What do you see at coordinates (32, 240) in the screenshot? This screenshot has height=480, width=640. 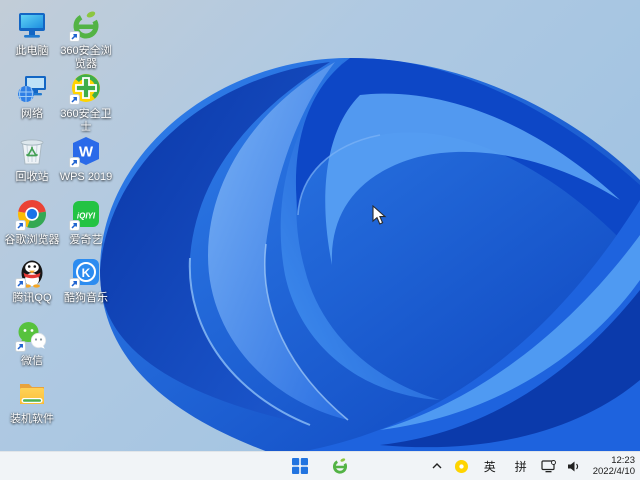 I see `desktop-icon-label: 谷歌浏览器` at bounding box center [32, 240].